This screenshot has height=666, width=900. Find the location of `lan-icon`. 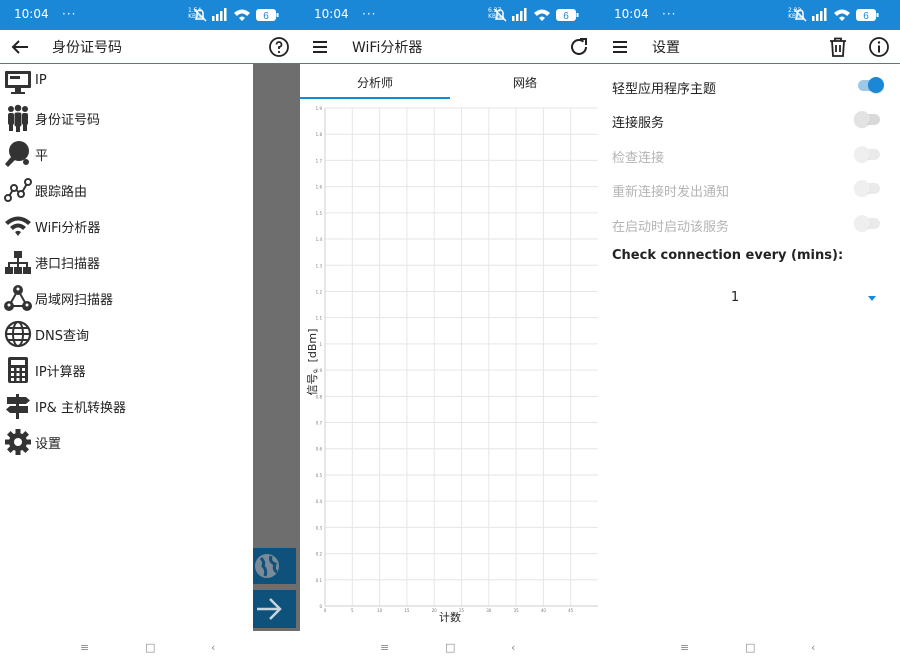

lan-icon is located at coordinates (18, 298).